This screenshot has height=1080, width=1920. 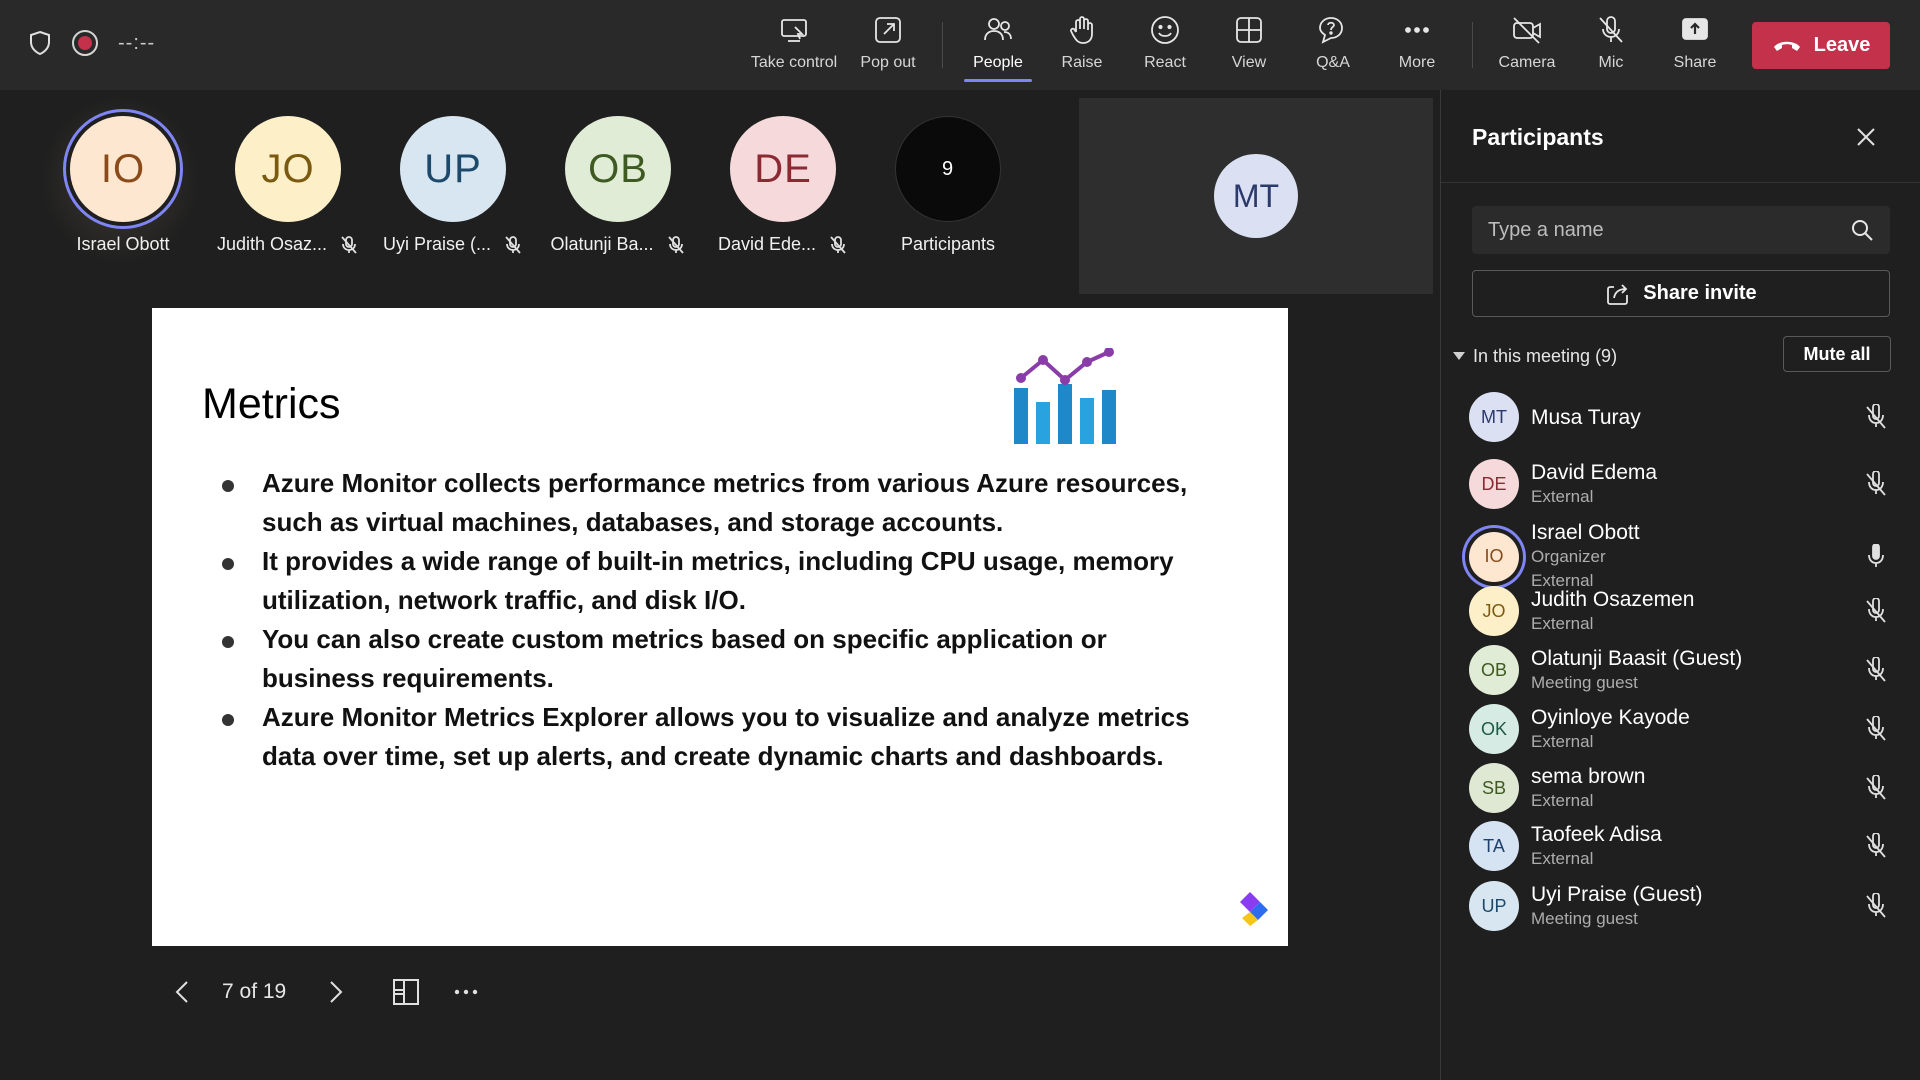 I want to click on avatar: DE, so click(x=1494, y=484).